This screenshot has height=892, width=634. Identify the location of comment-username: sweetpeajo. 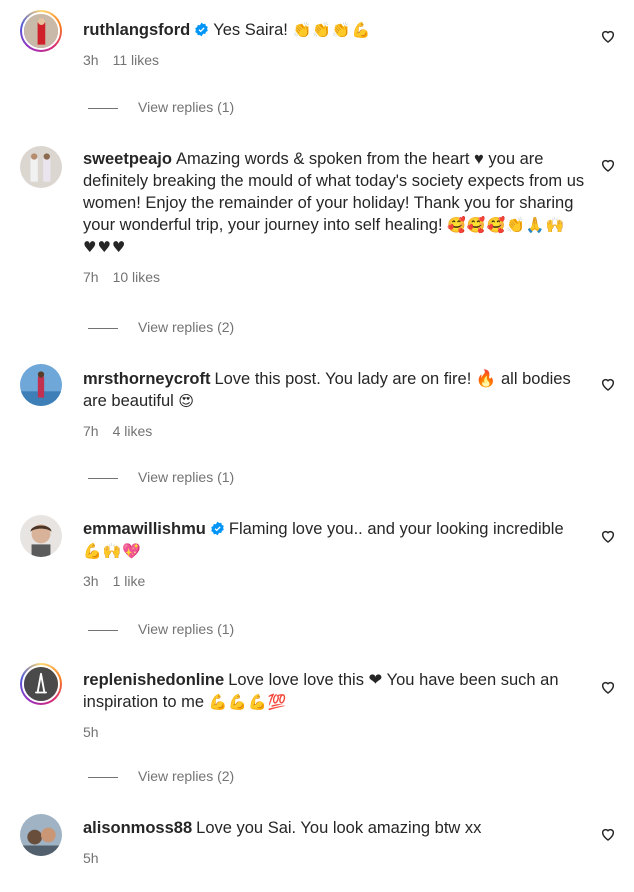
(127, 159).